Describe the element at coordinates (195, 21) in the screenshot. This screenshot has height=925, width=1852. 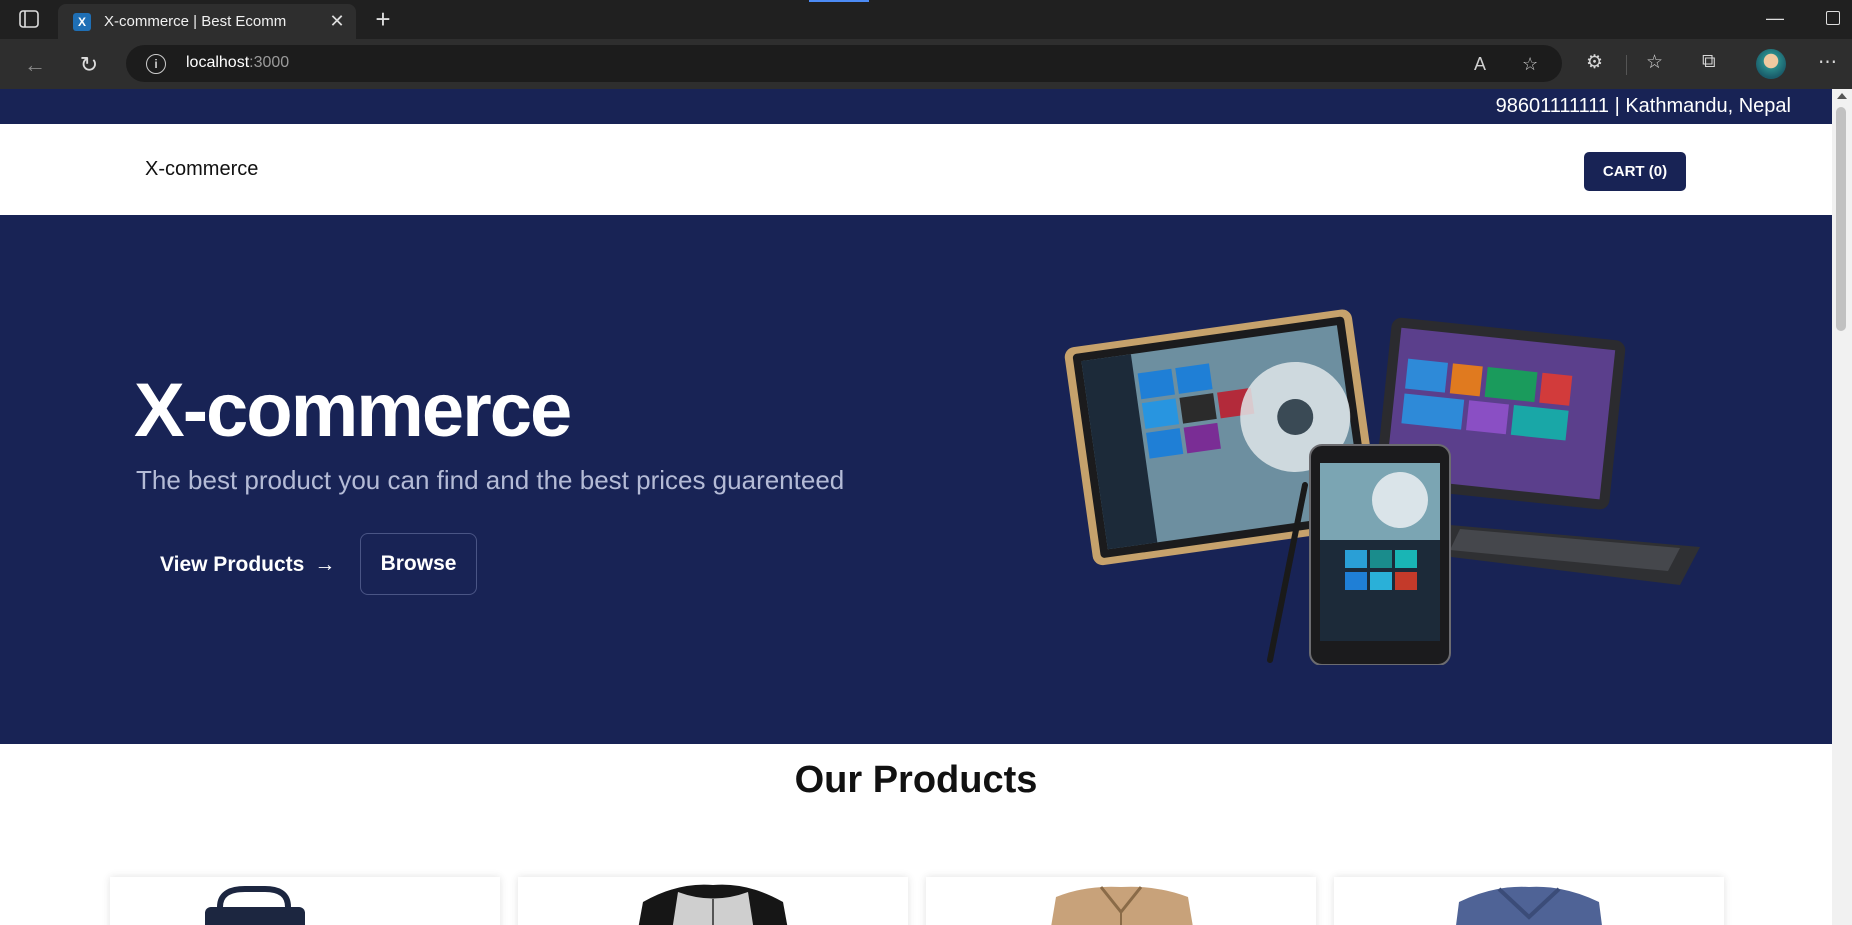
I see `tab-title: X-commerce | Best Ecomm` at that location.